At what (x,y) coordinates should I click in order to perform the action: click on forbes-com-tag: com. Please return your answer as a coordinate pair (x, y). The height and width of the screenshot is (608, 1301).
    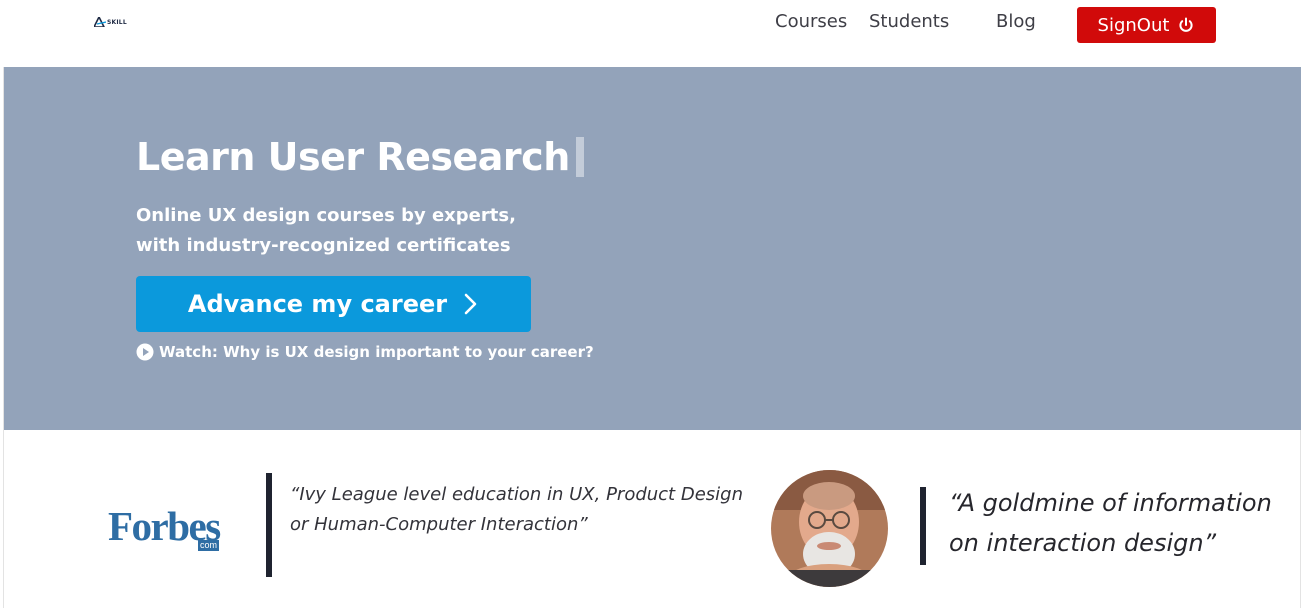
    Looking at the image, I should click on (209, 545).